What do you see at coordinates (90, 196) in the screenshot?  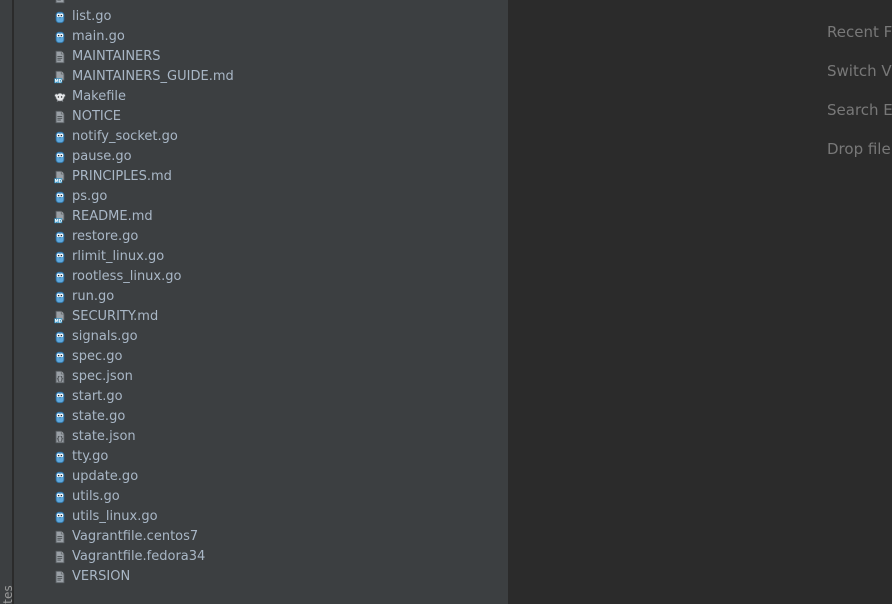 I see `tree-row-label: ps.go` at bounding box center [90, 196].